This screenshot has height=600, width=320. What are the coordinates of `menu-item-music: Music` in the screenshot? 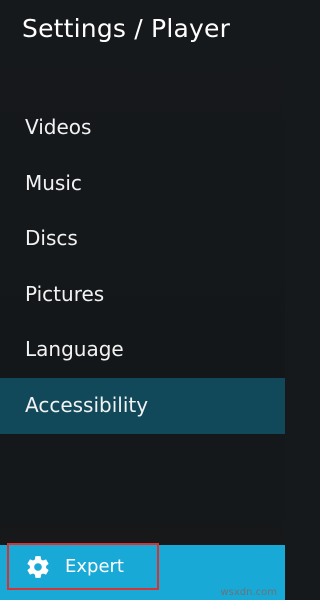 It's located at (142, 184).